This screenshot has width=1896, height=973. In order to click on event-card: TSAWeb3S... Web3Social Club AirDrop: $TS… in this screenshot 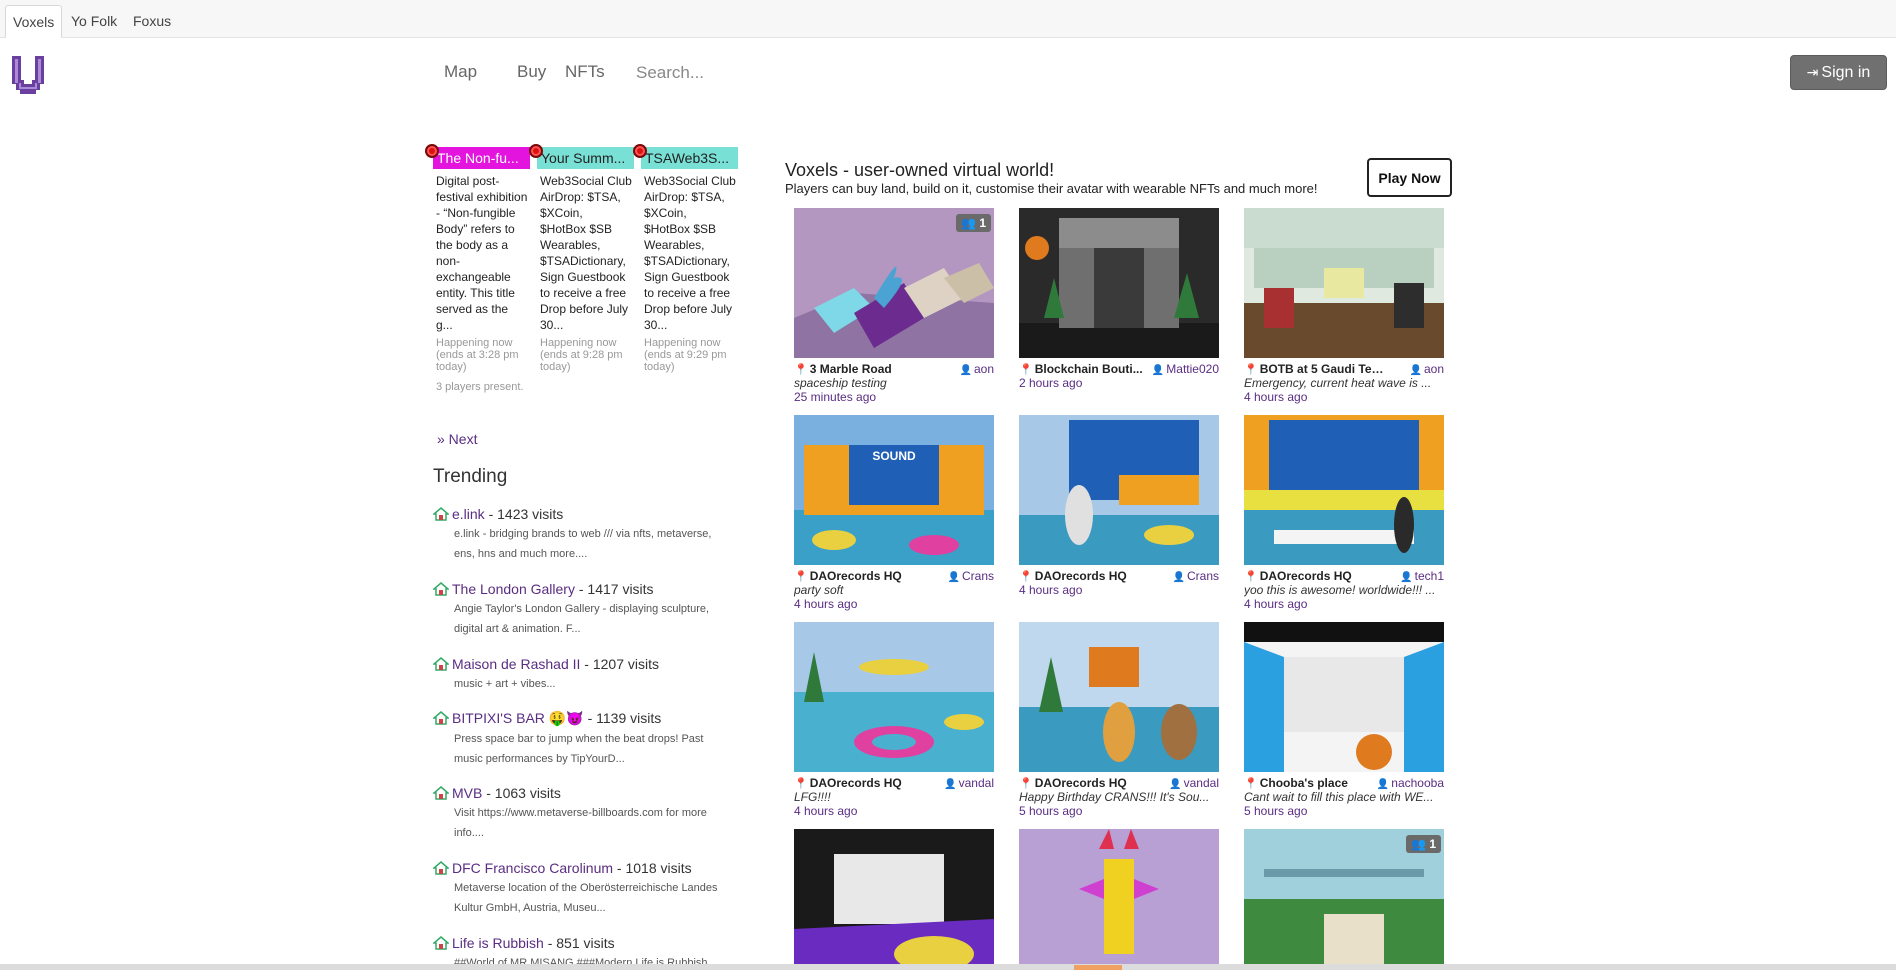, I will do `click(685, 258)`.